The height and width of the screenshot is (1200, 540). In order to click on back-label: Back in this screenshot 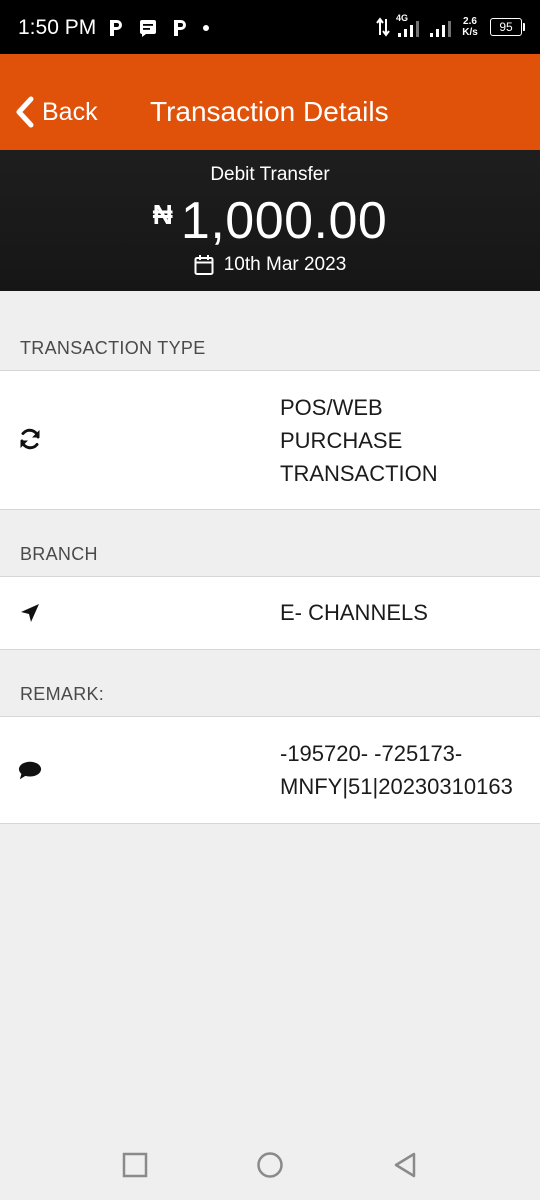, I will do `click(70, 111)`.